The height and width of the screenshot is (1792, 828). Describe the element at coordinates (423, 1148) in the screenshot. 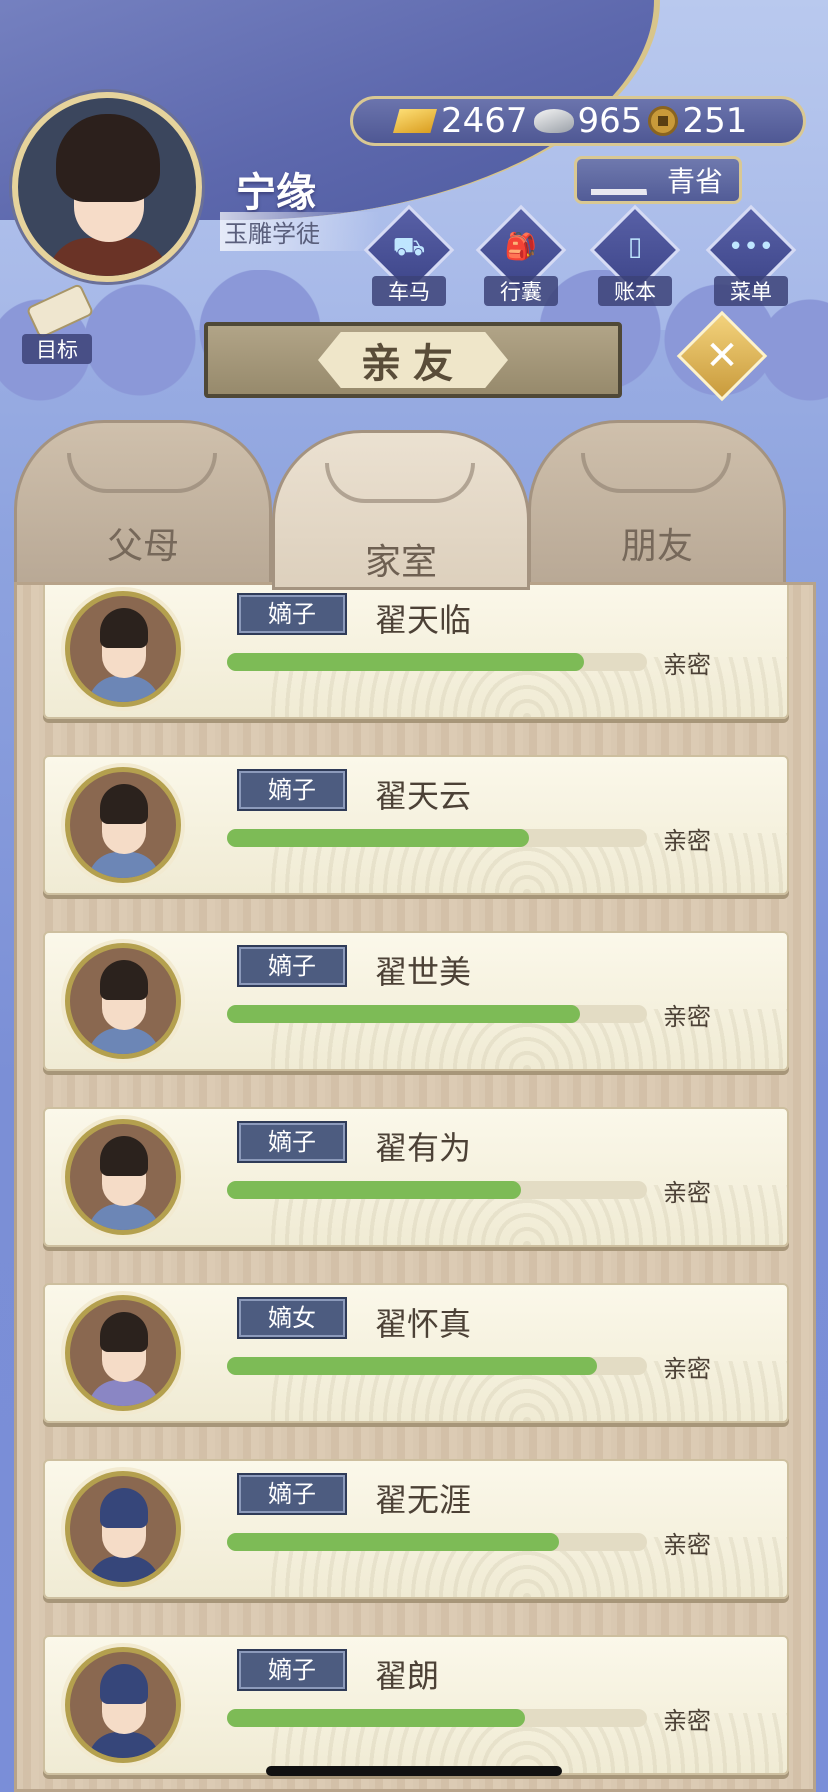

I see `relative-name: 翟有为` at that location.